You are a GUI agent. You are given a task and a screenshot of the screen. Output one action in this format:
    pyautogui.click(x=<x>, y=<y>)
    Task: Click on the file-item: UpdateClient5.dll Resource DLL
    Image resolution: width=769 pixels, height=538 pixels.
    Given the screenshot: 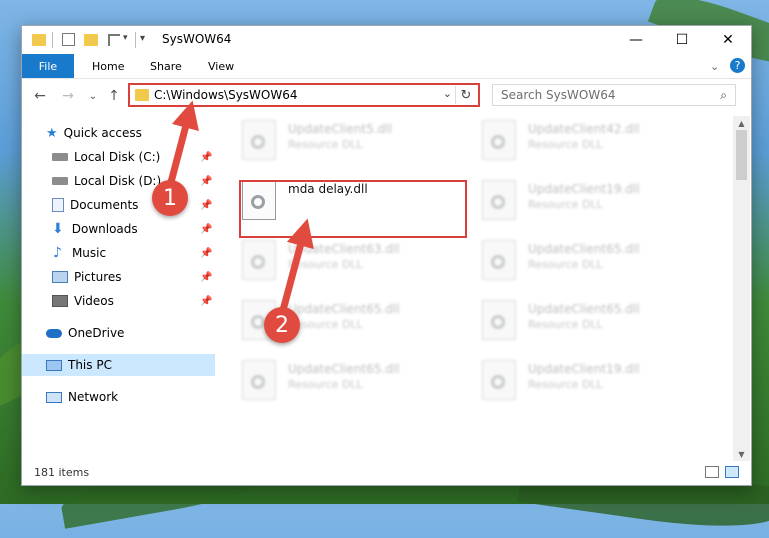 What is the action you would take?
    pyautogui.click(x=333, y=141)
    